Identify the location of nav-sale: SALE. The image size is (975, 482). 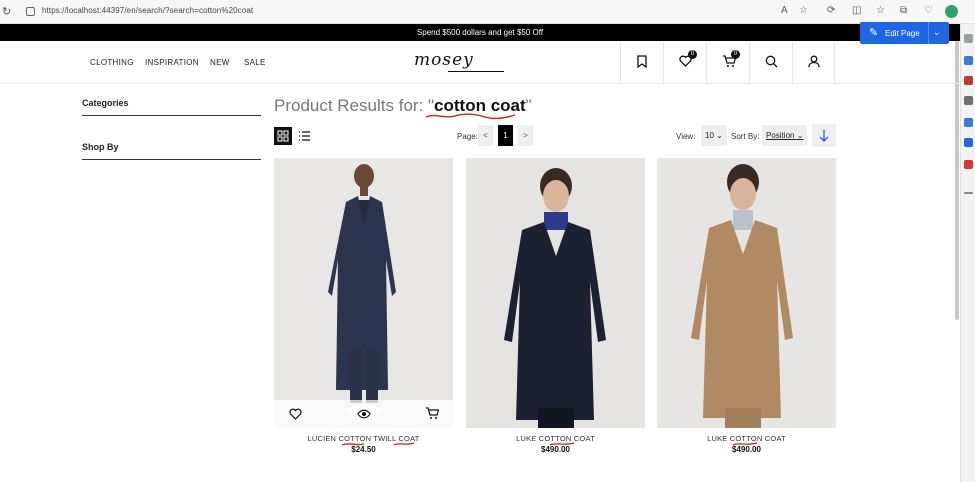
(255, 62).